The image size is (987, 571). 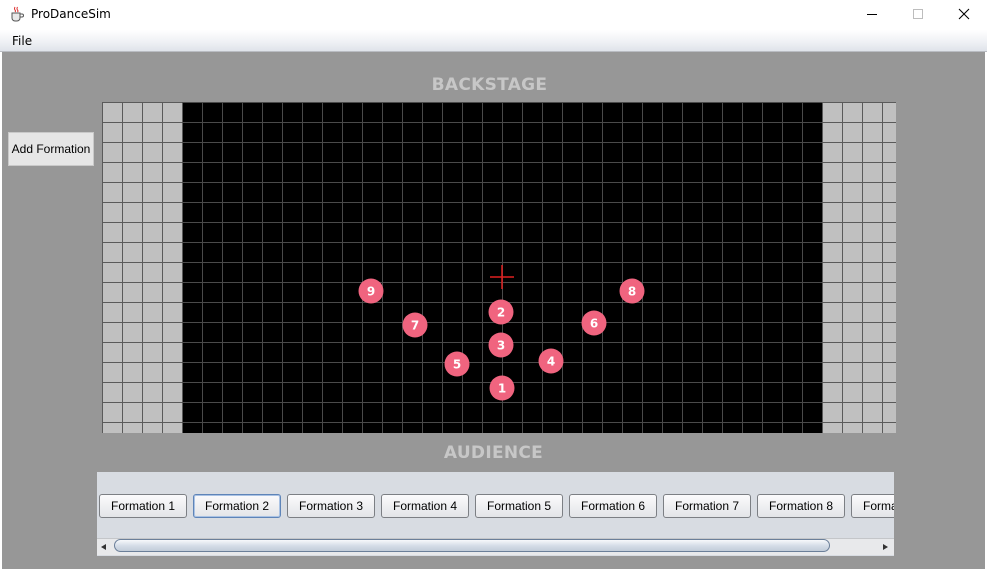 I want to click on minimize-button, so click(x=872, y=14).